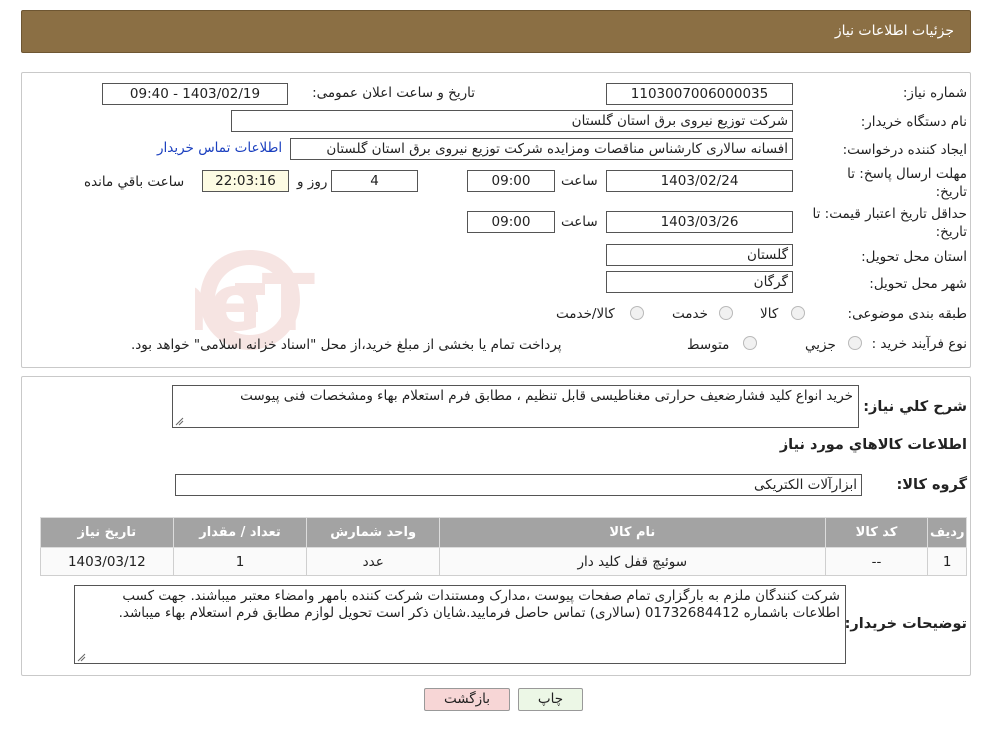 Image resolution: width=985 pixels, height=733 pixels. Describe the element at coordinates (579, 222) in the screenshot. I see `price-time-label: ساعت` at that location.